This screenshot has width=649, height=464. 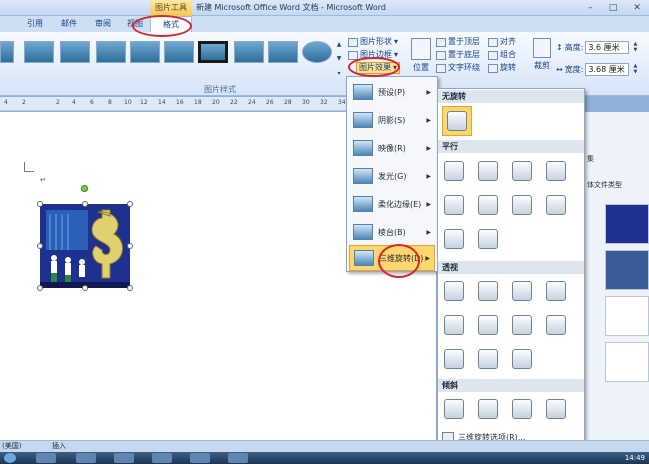 I want to click on height-input: 3.6 厘米, so click(x=607, y=47).